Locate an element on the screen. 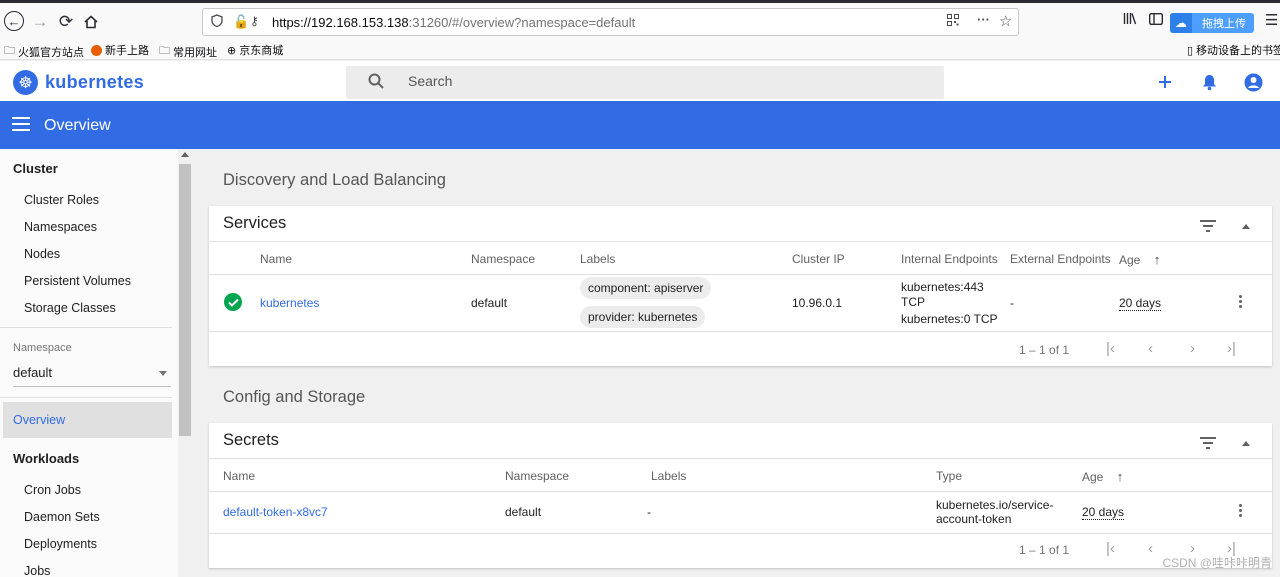 The image size is (1280, 577). folder-icon: 🗀 is located at coordinates (164, 51).